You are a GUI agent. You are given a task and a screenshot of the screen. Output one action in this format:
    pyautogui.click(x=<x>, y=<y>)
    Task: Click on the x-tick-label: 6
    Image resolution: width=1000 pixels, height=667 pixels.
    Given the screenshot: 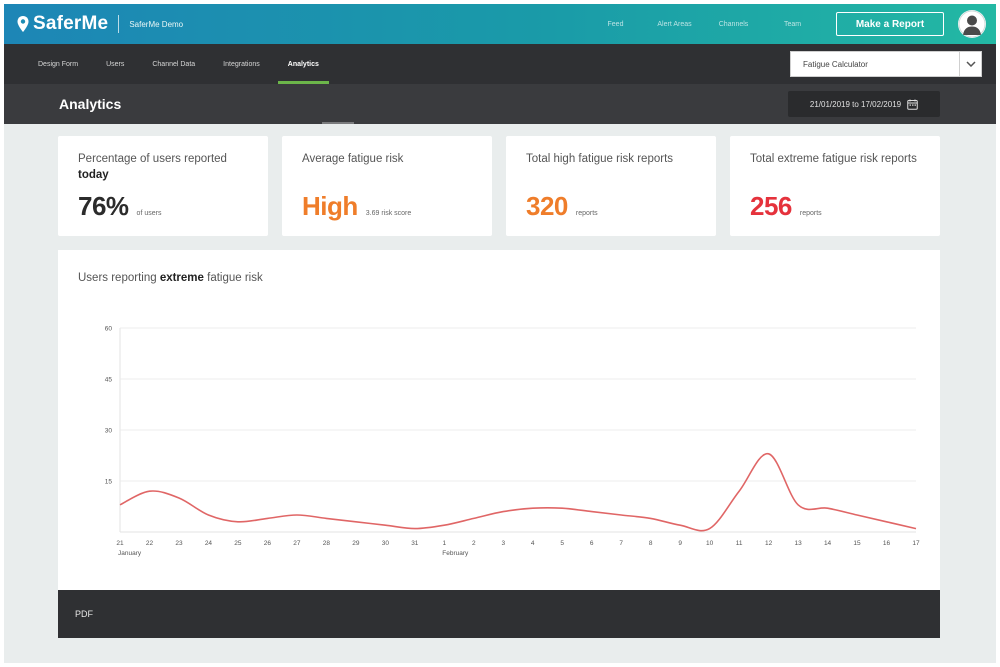 What is the action you would take?
    pyautogui.click(x=592, y=543)
    